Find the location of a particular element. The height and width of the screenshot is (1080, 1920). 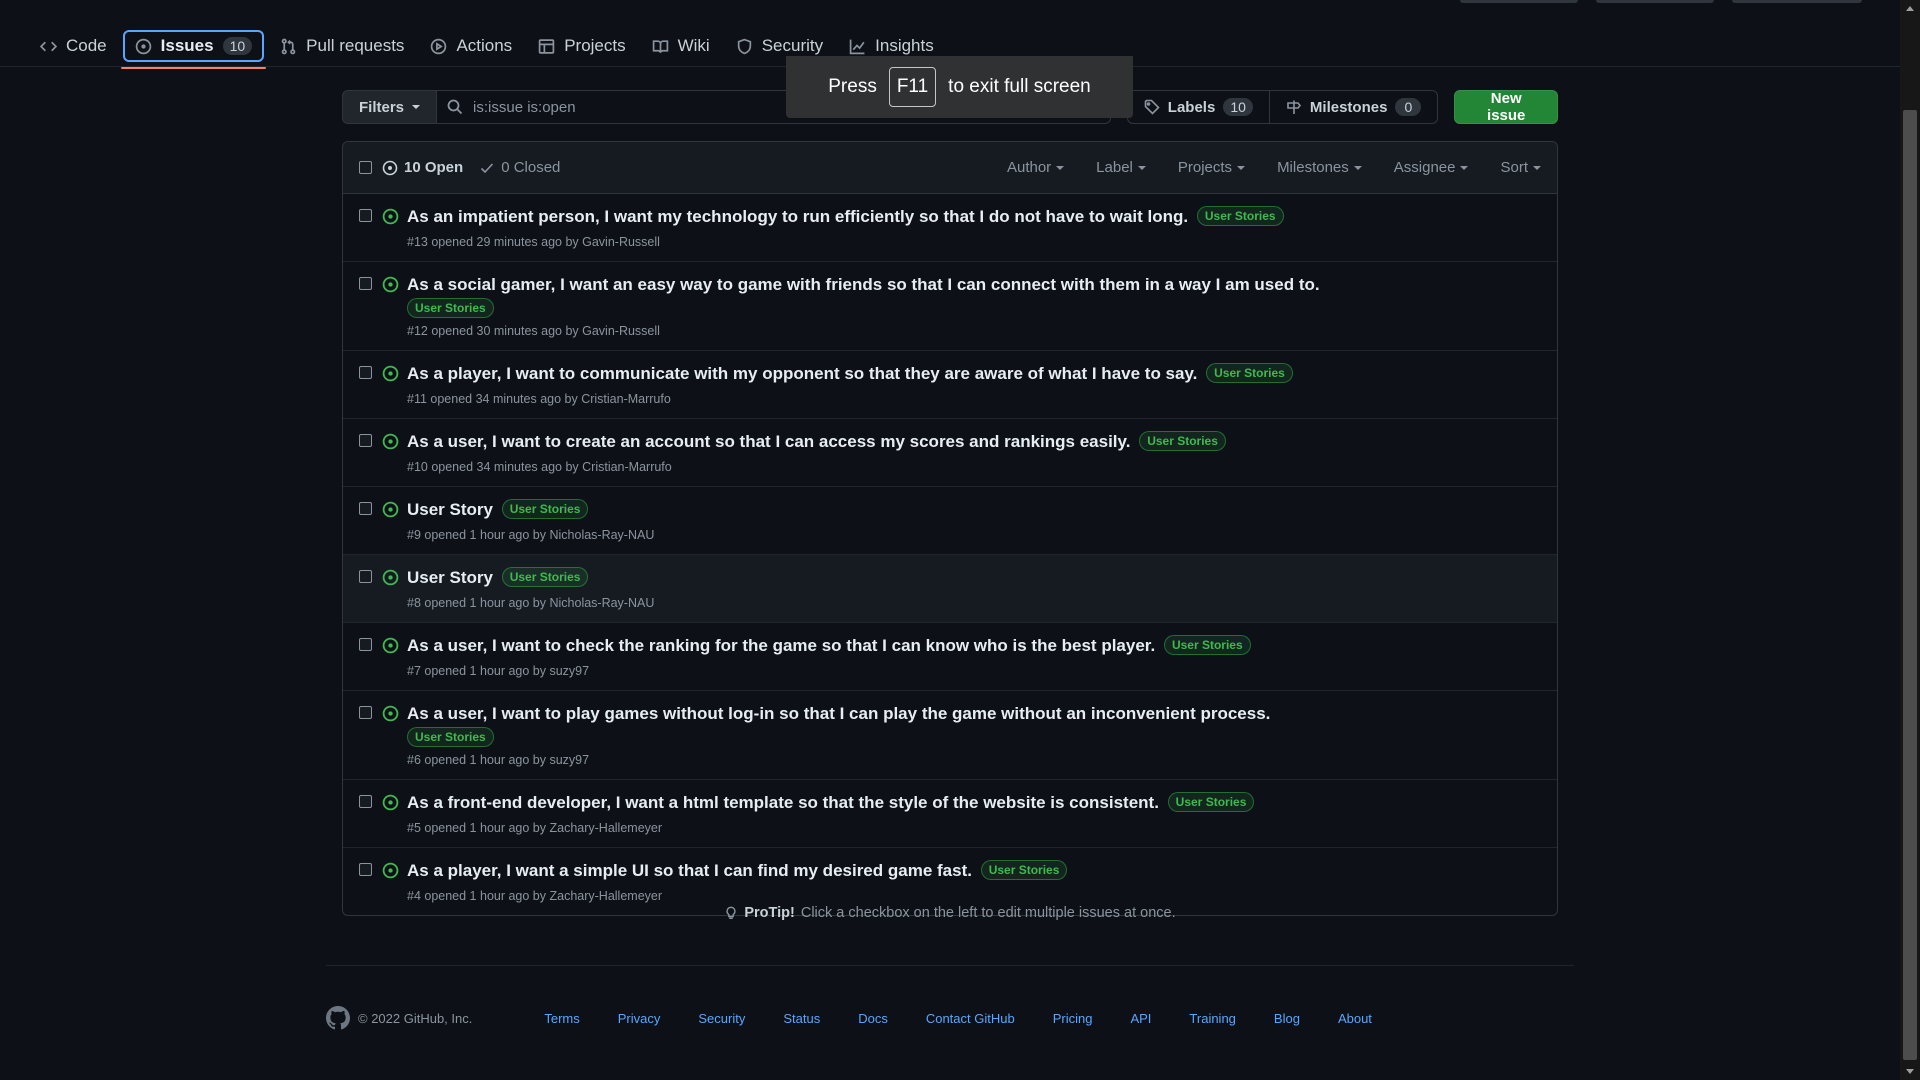

assignee-filter-dropdown: Assignee is located at coordinates (1431, 167).